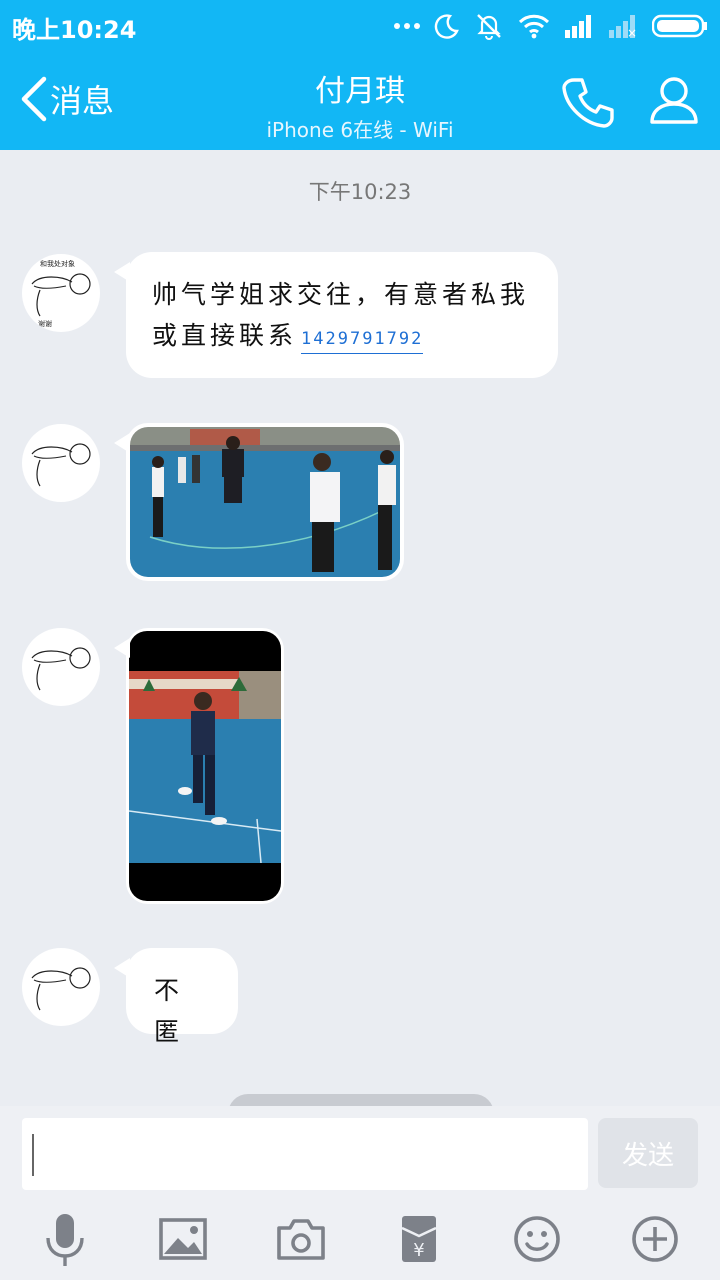  What do you see at coordinates (45, 323) in the screenshot?
I see `avatar-caption-bottom: 谢谢` at bounding box center [45, 323].